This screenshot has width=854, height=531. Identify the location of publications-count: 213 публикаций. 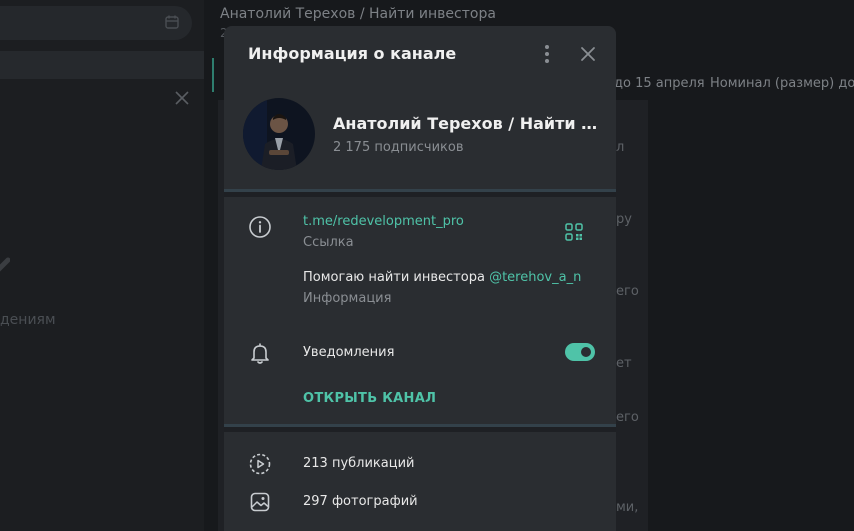
(358, 463).